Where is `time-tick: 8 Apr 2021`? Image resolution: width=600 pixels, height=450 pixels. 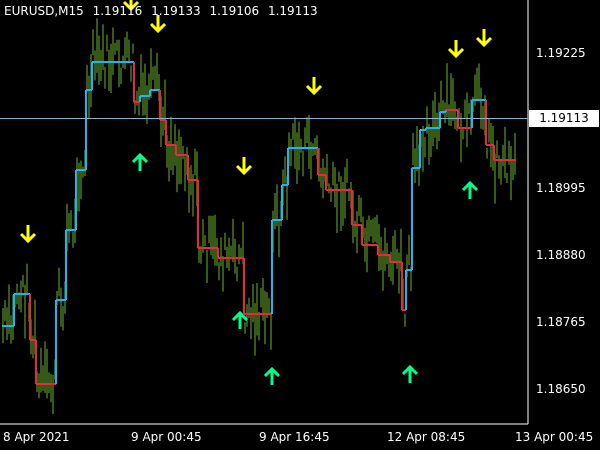 time-tick: 8 Apr 2021 is located at coordinates (36, 437).